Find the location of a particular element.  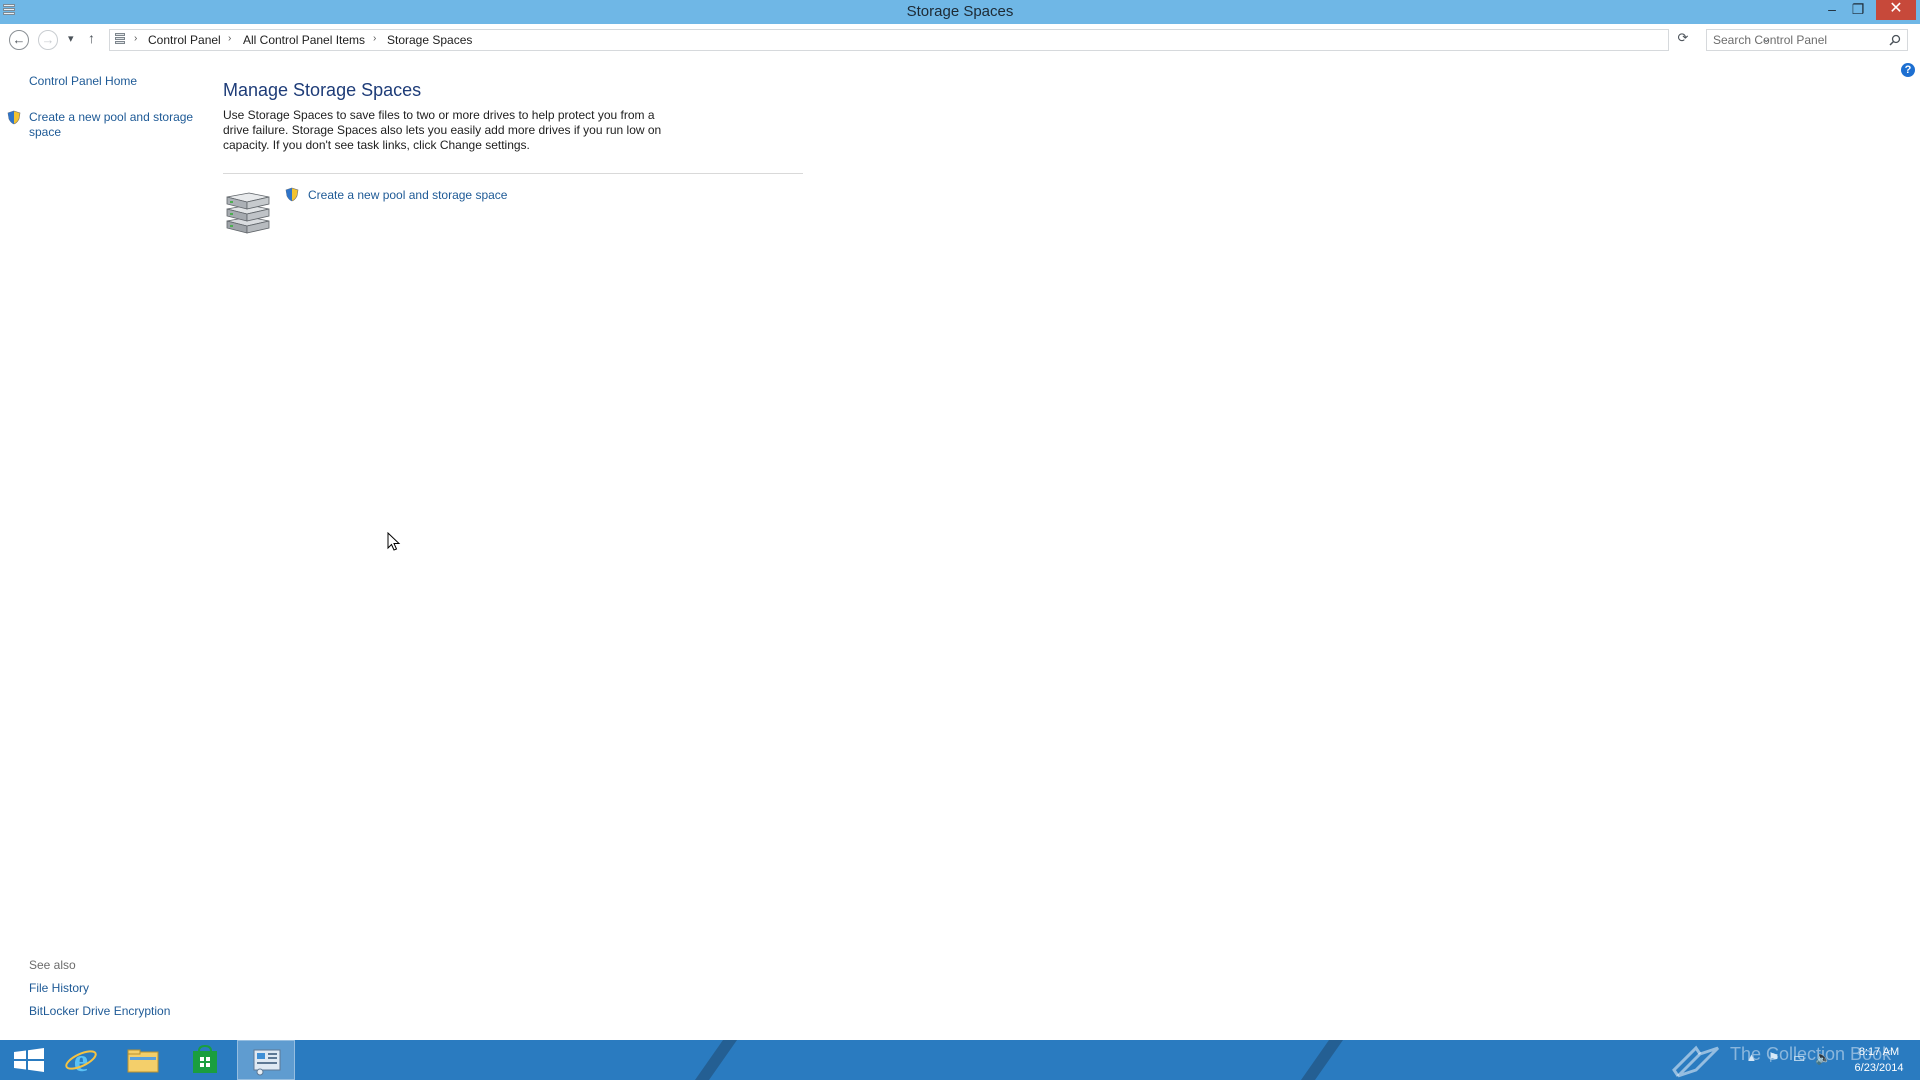

up-button: ↑ is located at coordinates (91, 38).